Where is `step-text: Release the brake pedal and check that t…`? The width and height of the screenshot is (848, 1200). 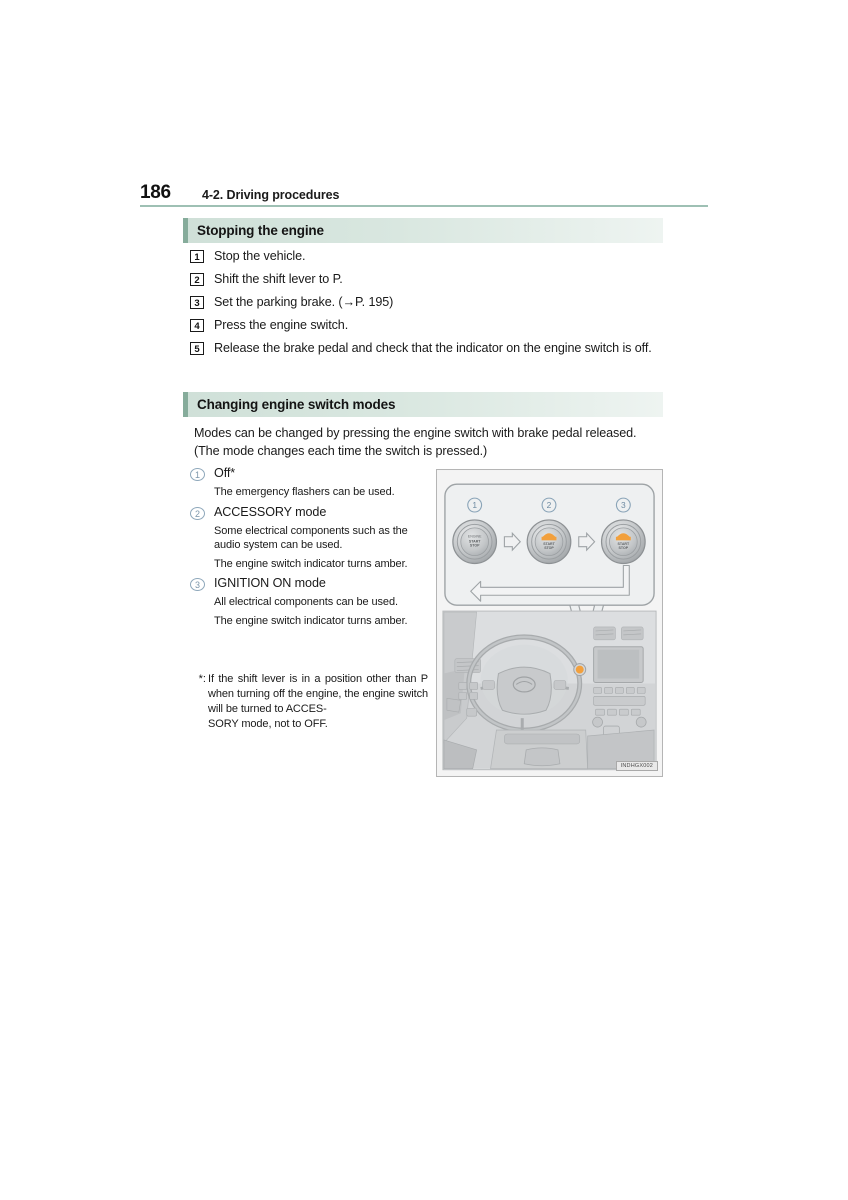
step-text: Release the brake pedal and check that t… is located at coordinates (433, 348).